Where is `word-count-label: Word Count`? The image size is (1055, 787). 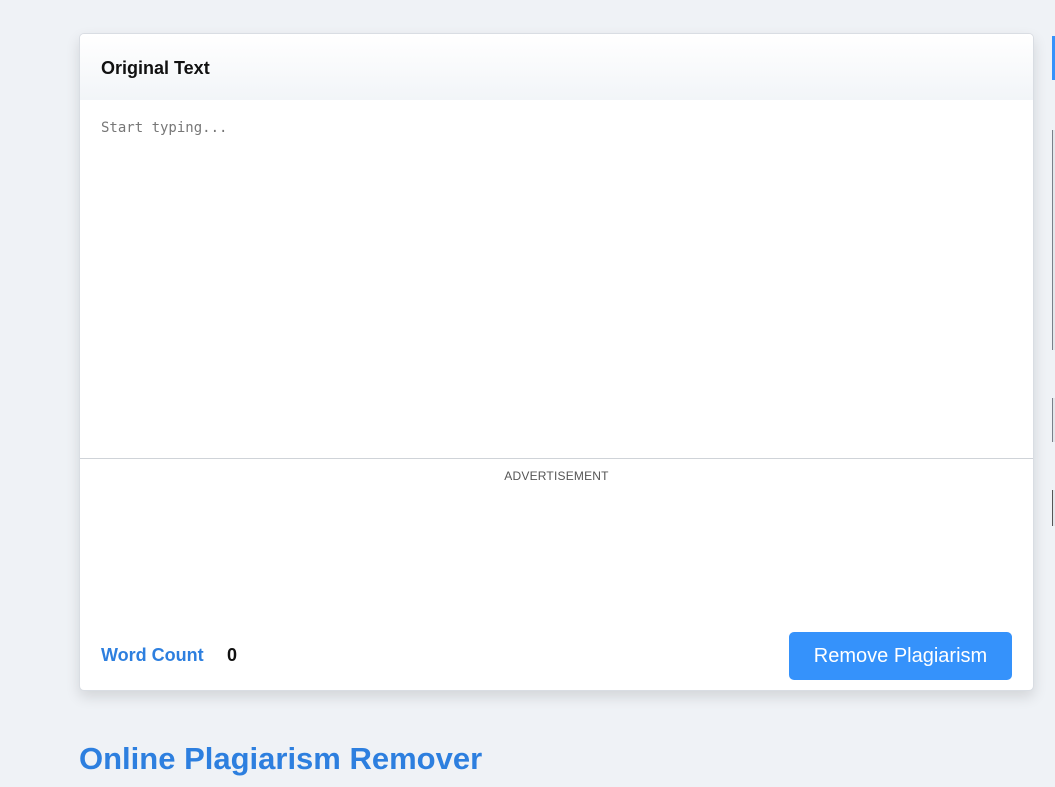 word-count-label: Word Count is located at coordinates (152, 655).